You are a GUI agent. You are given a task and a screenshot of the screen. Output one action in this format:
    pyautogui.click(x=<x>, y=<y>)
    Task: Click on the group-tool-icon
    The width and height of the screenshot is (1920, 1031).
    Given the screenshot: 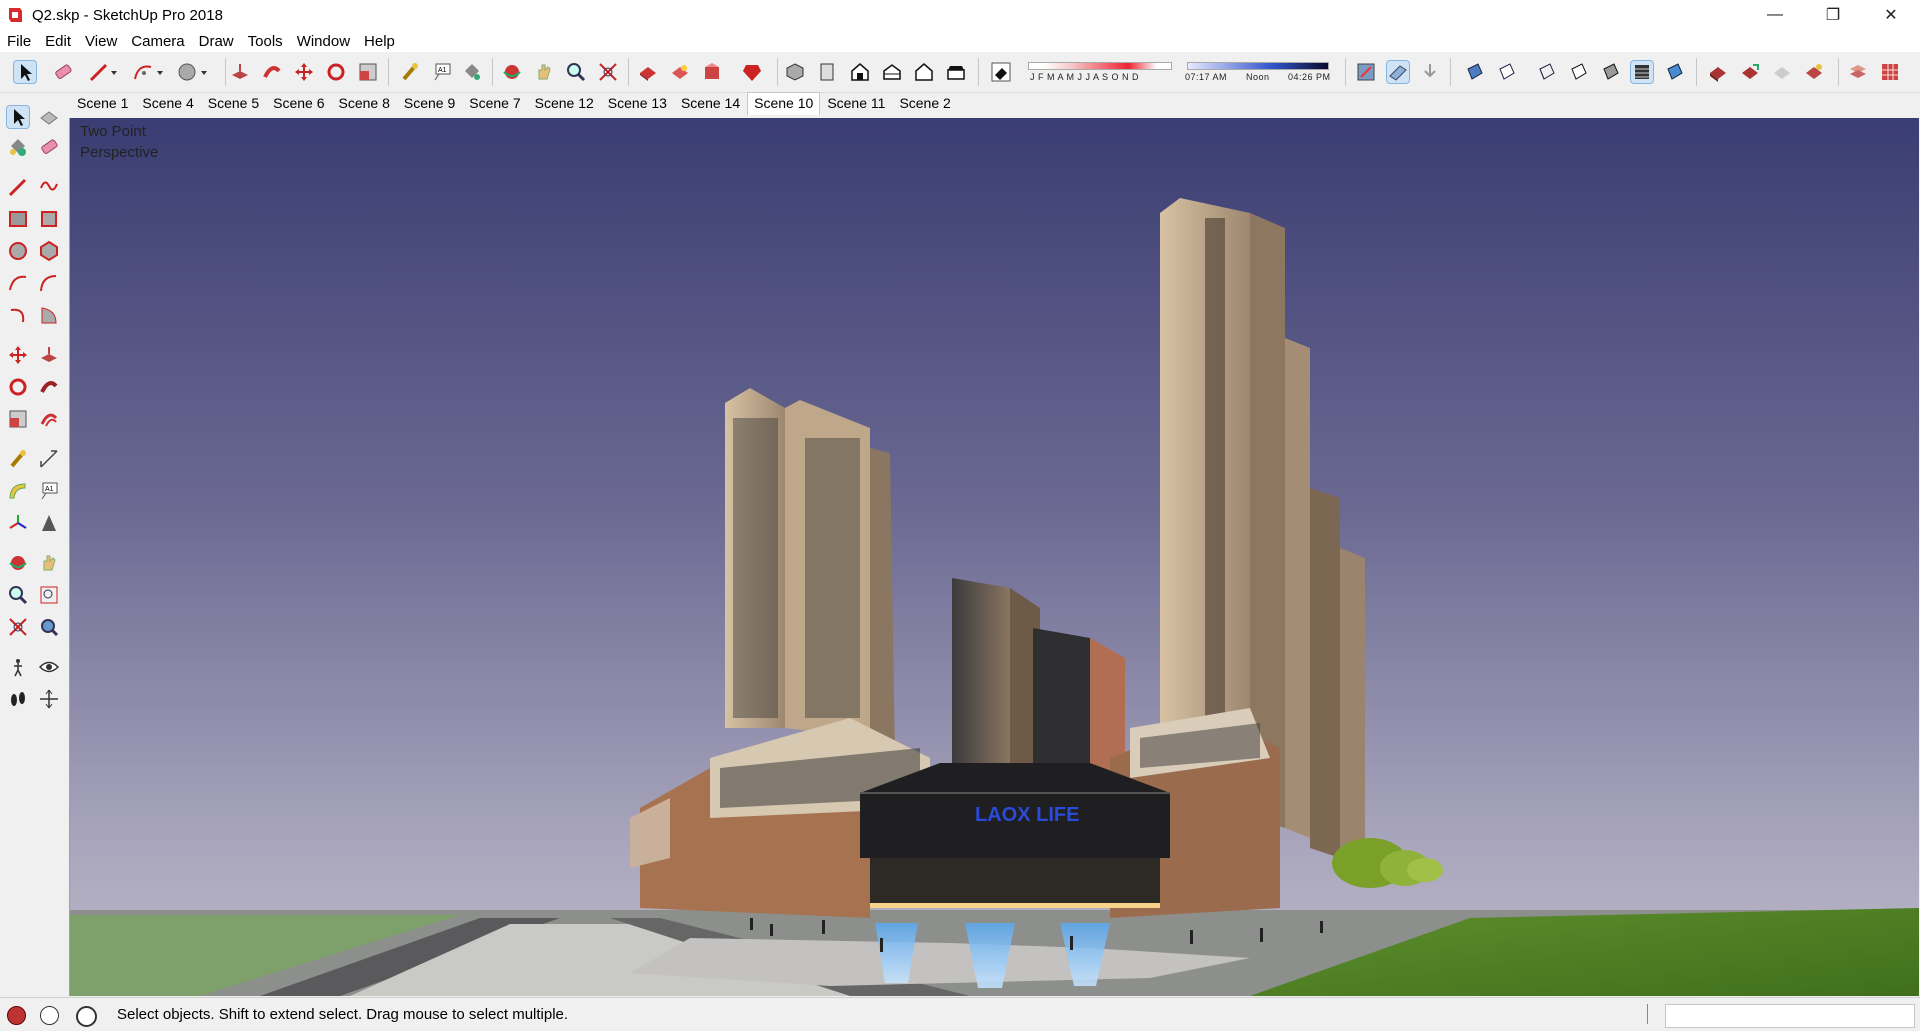 What is the action you would take?
    pyautogui.click(x=1750, y=72)
    